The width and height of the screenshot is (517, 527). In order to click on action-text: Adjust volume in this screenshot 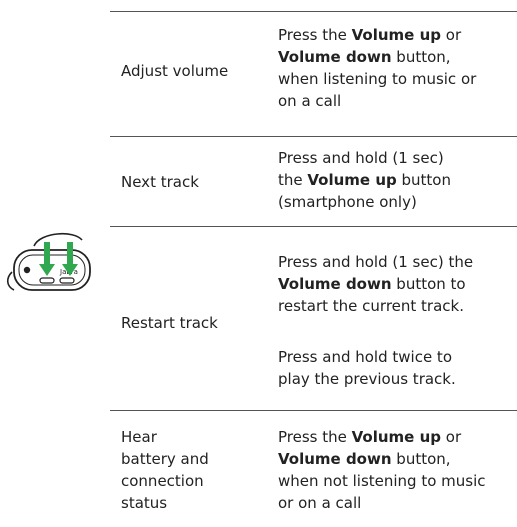, I will do `click(175, 71)`.